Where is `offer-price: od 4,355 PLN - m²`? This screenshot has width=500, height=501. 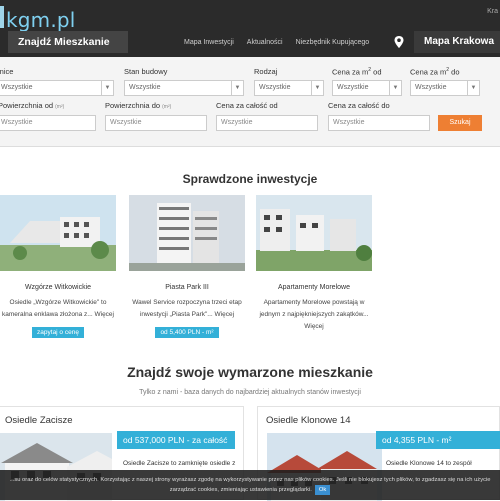
offer-price: od 4,355 PLN - m² is located at coordinates (438, 440).